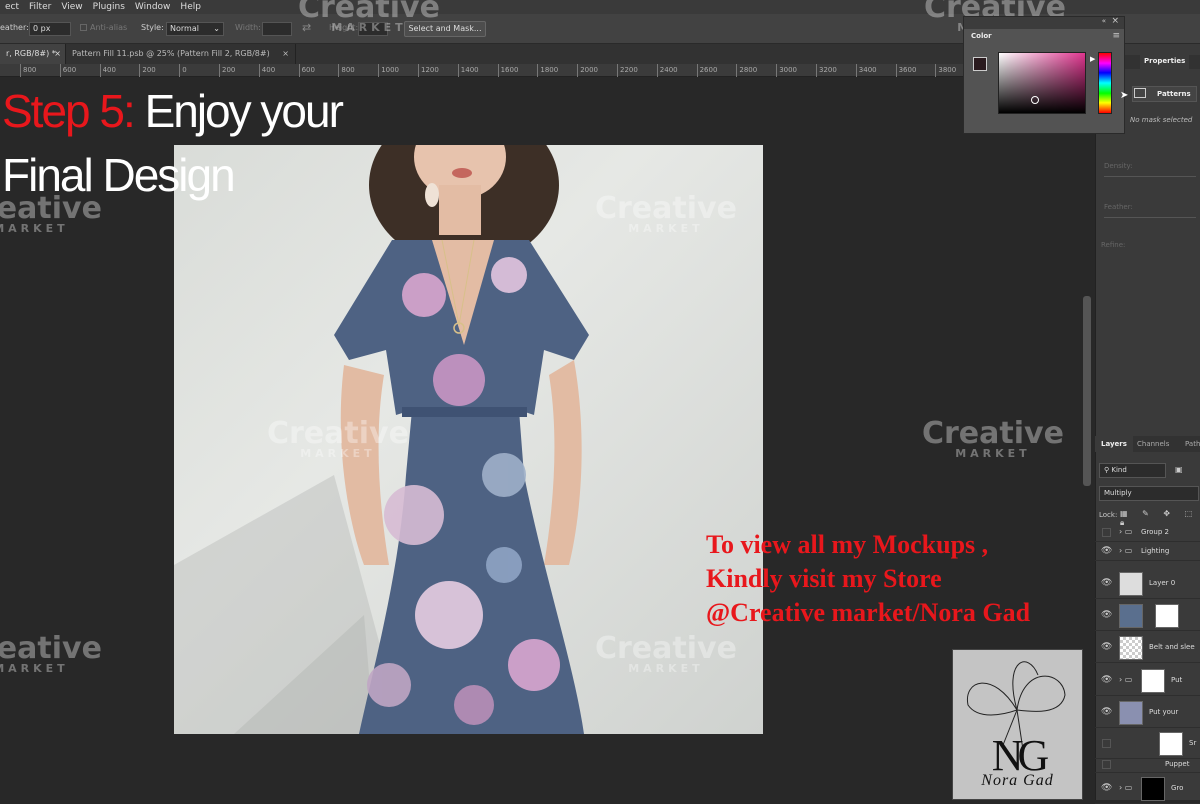 Image resolution: width=1200 pixels, height=804 pixels. Describe the element at coordinates (40, 7) in the screenshot. I see `menu-filter: Filter` at that location.